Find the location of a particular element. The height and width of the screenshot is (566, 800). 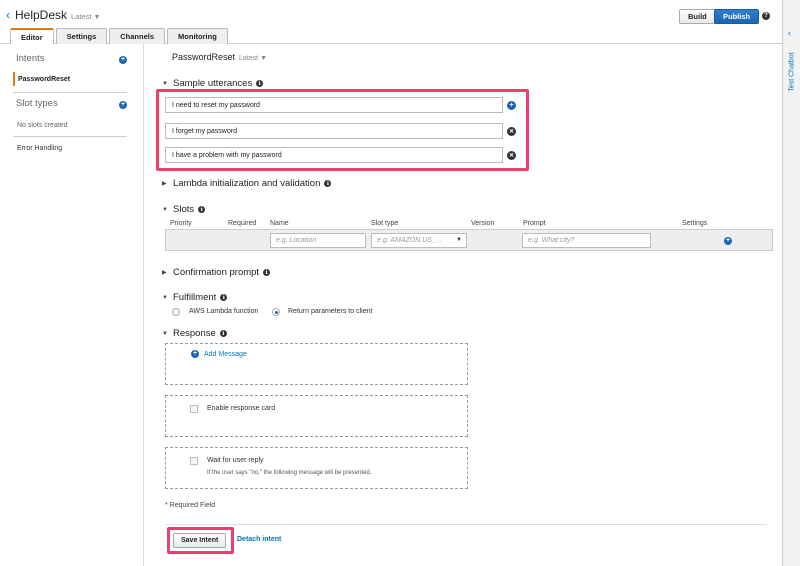

wait-for-reply-checkbox is located at coordinates (194, 461).